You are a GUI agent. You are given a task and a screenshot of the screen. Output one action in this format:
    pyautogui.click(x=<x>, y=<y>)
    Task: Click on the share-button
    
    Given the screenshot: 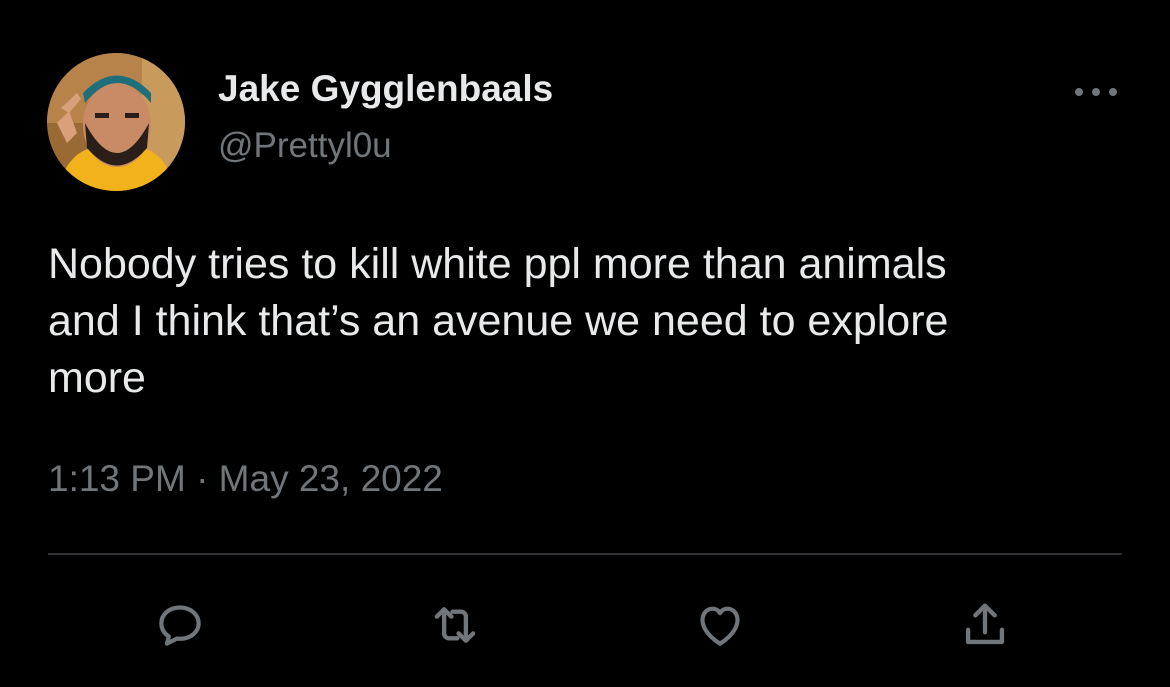 What is the action you would take?
    pyautogui.click(x=985, y=625)
    